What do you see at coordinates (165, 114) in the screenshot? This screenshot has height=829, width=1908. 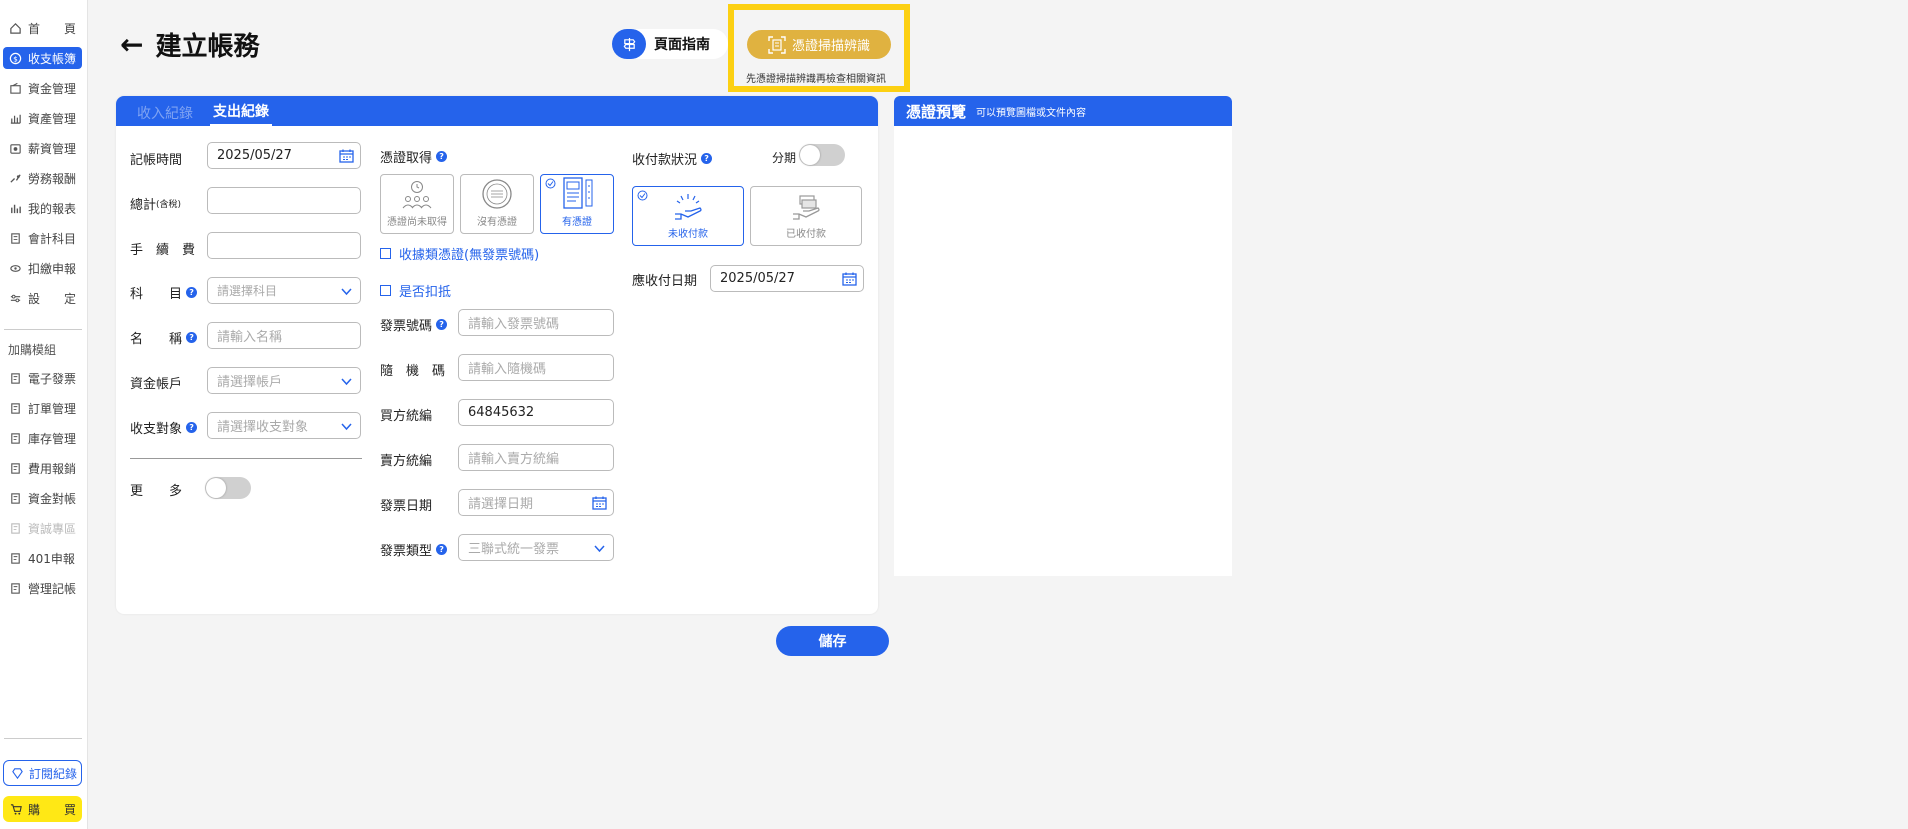 I see `tab-income: 收入紀錄` at bounding box center [165, 114].